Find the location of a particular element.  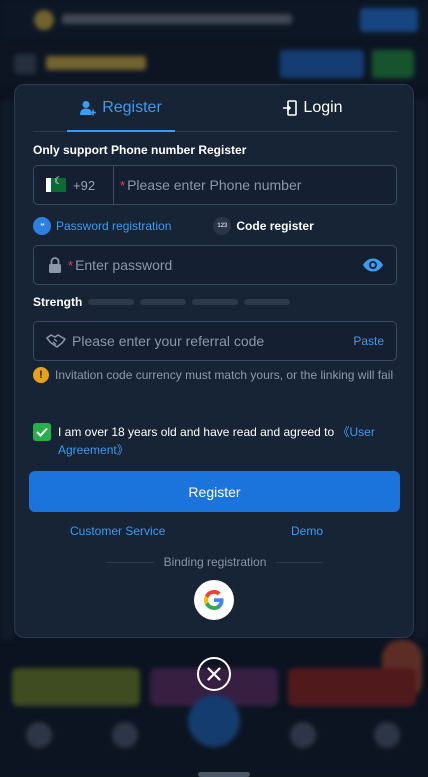

phone-only-notice: Only support Phone number Register is located at coordinates (140, 150).